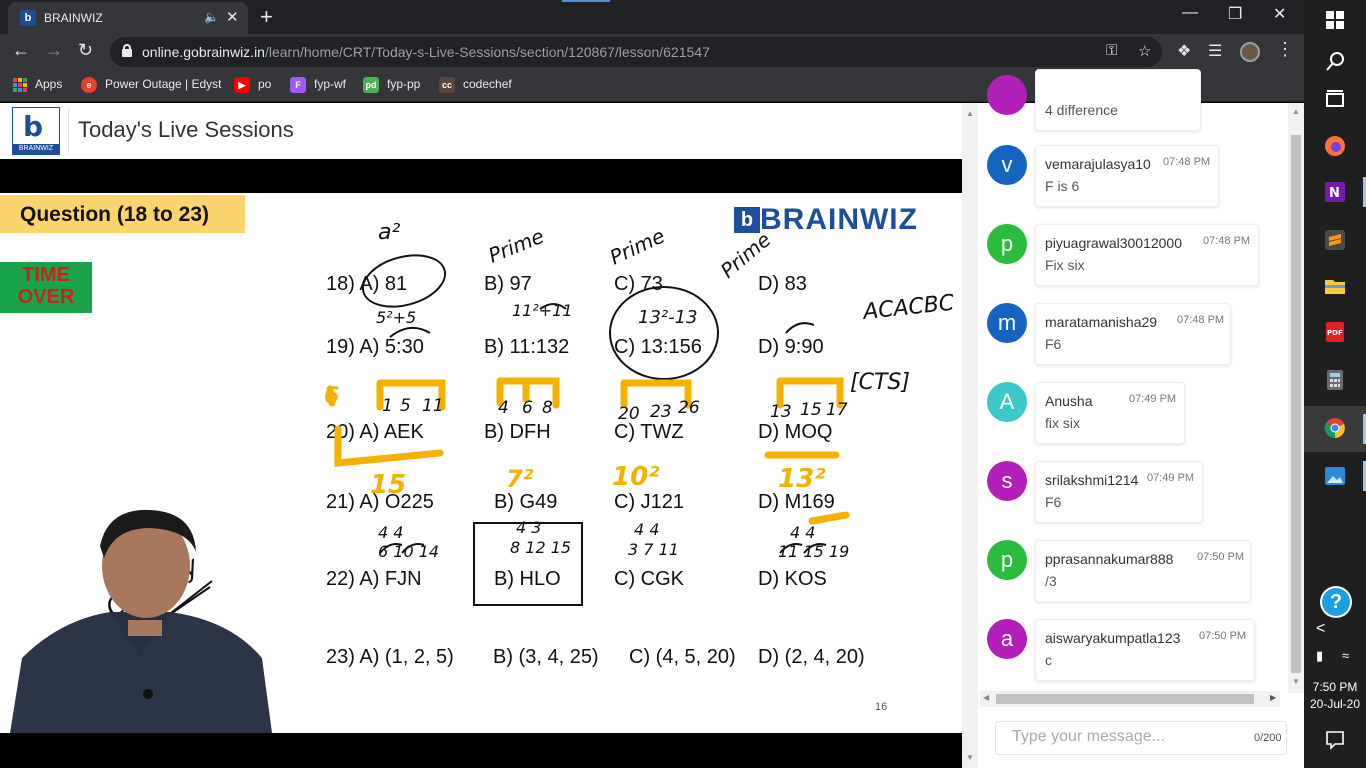 The width and height of the screenshot is (1366, 768). What do you see at coordinates (410, 332) in the screenshot?
I see `arrow-19a` at bounding box center [410, 332].